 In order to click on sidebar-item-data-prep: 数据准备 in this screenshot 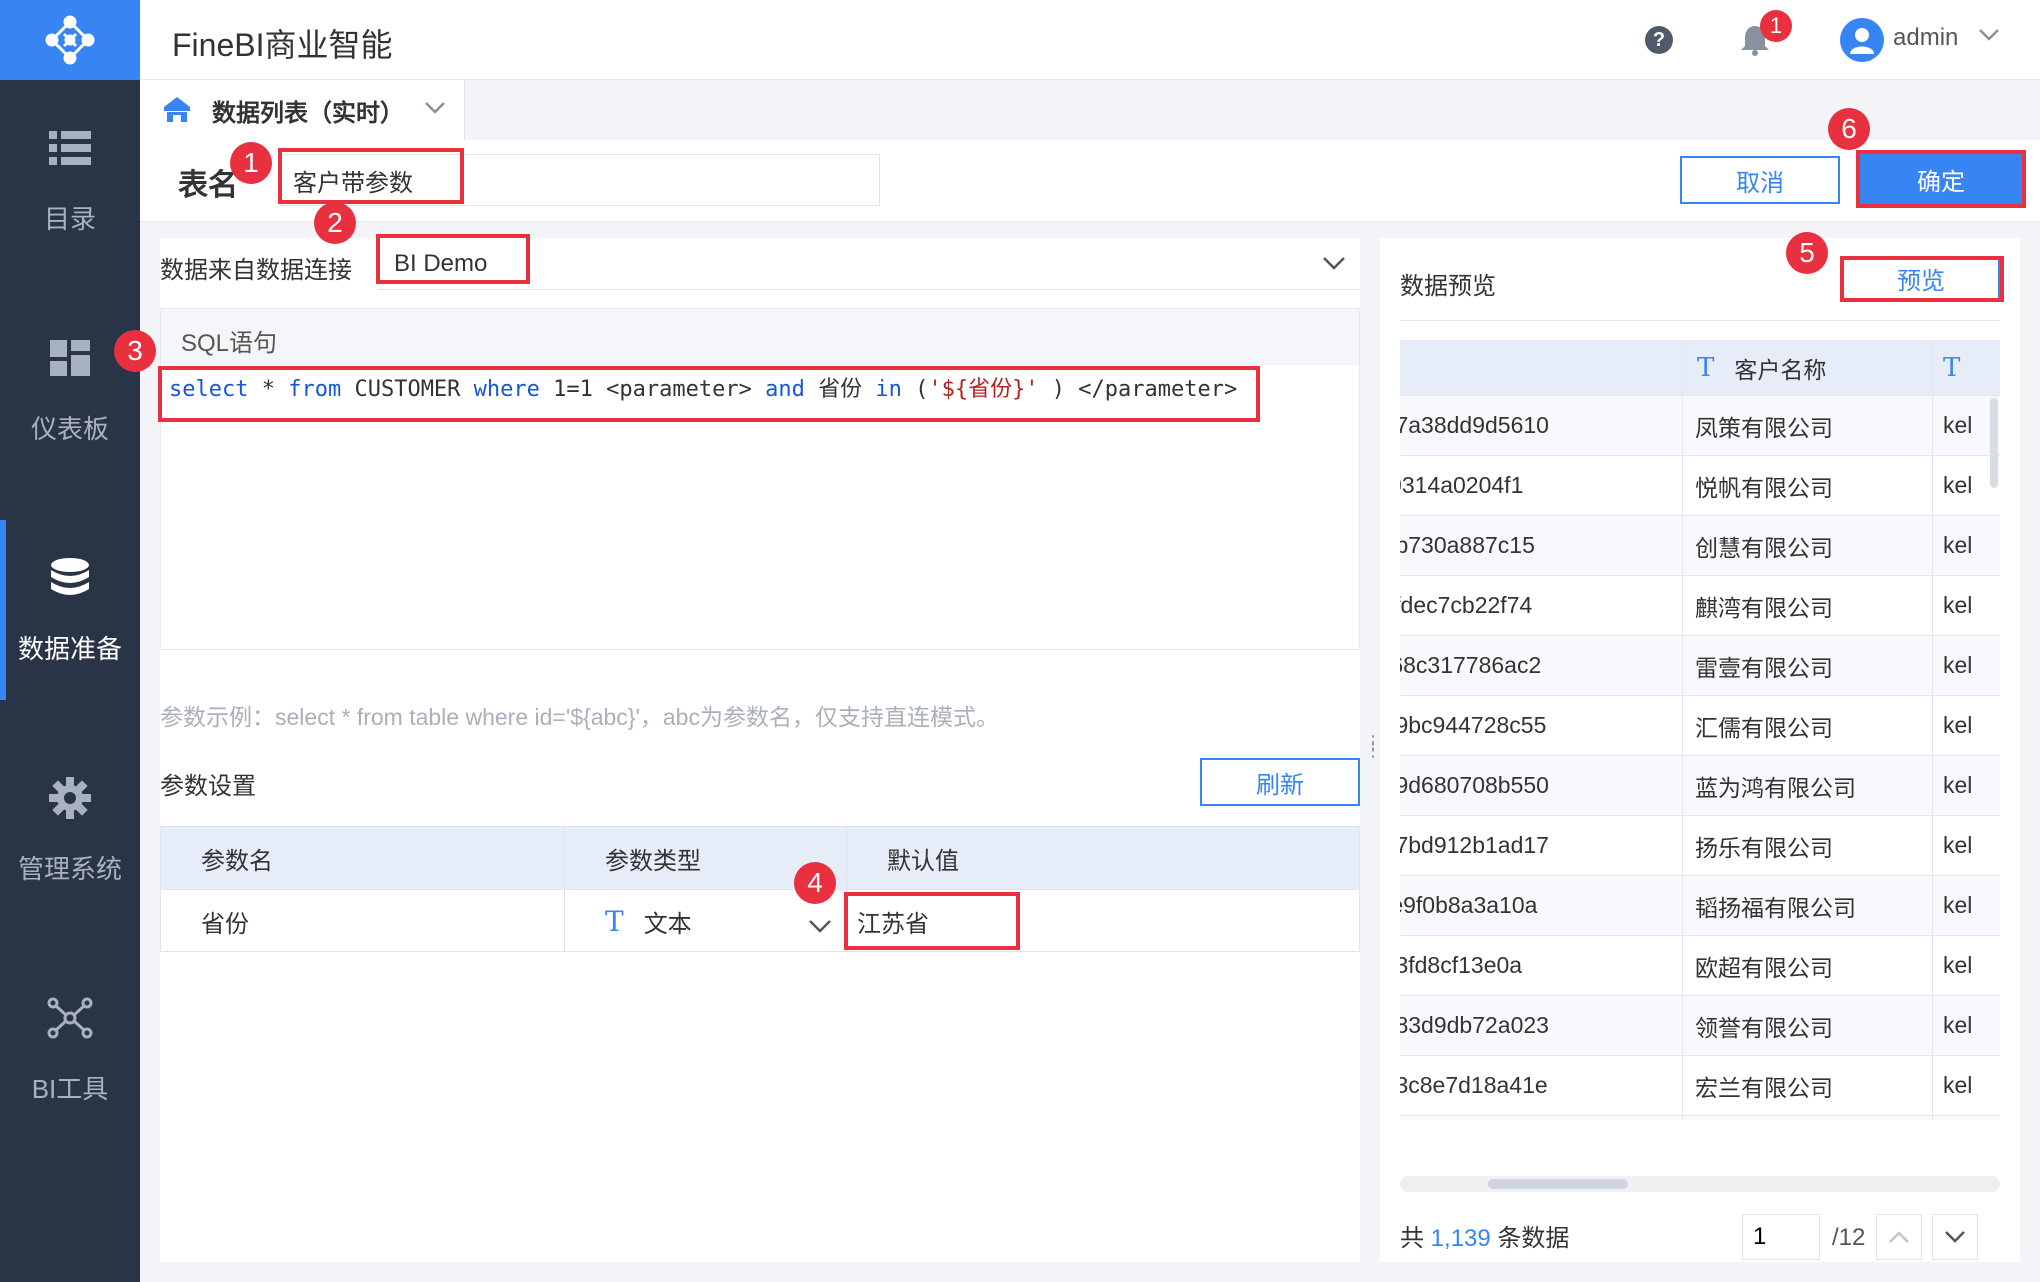, I will do `click(70, 610)`.